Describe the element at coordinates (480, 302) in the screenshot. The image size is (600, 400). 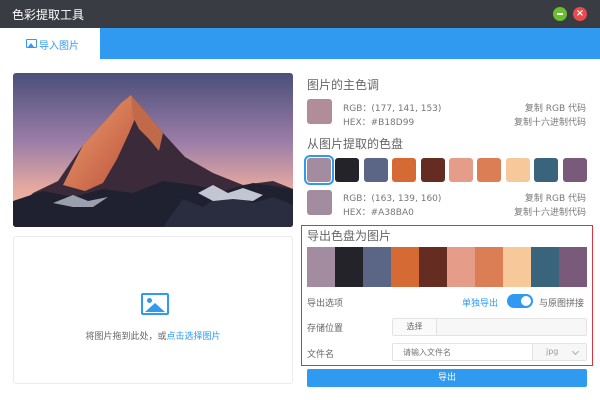
I see `option-single-export: 单独导出` at that location.